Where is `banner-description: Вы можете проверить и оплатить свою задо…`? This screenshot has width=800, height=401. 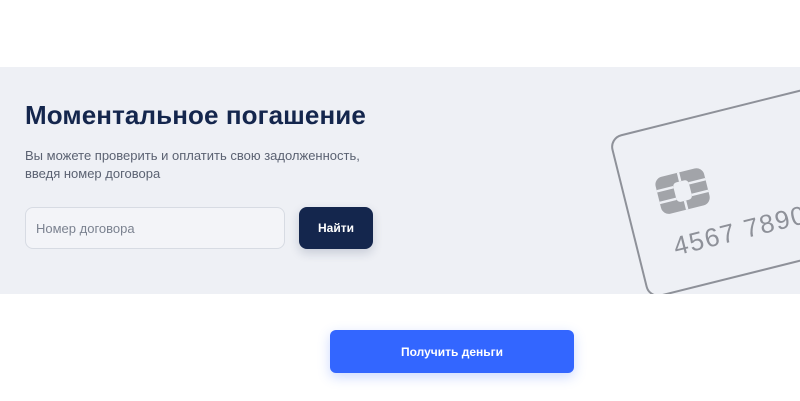
banner-description: Вы можете проверить и оплатить свою задо… is located at coordinates (192, 164).